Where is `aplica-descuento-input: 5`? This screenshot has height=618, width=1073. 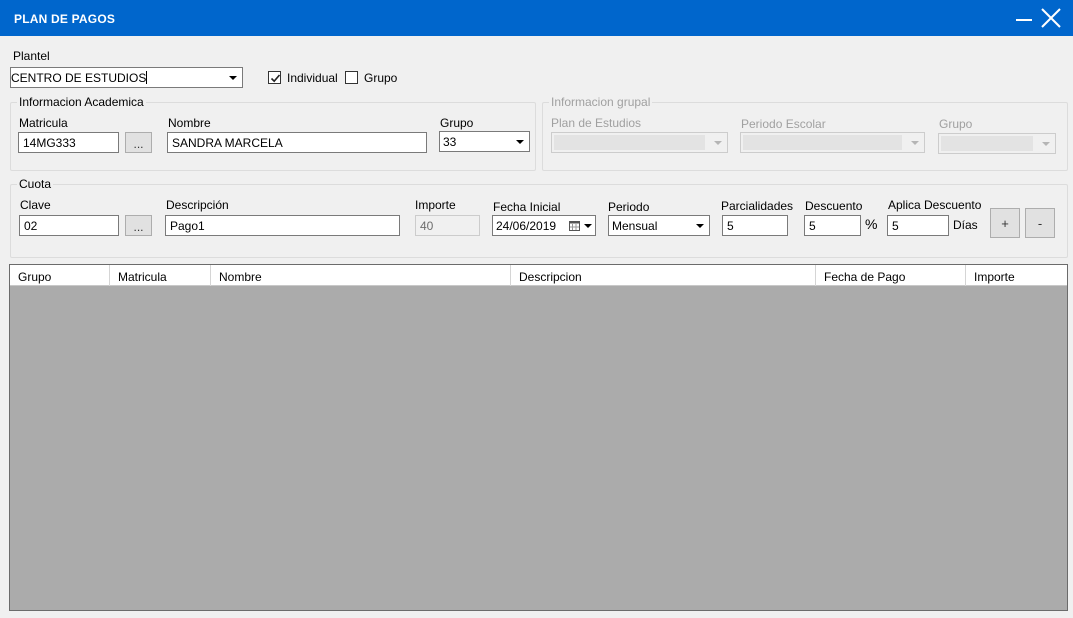
aplica-descuento-input: 5 is located at coordinates (918, 225).